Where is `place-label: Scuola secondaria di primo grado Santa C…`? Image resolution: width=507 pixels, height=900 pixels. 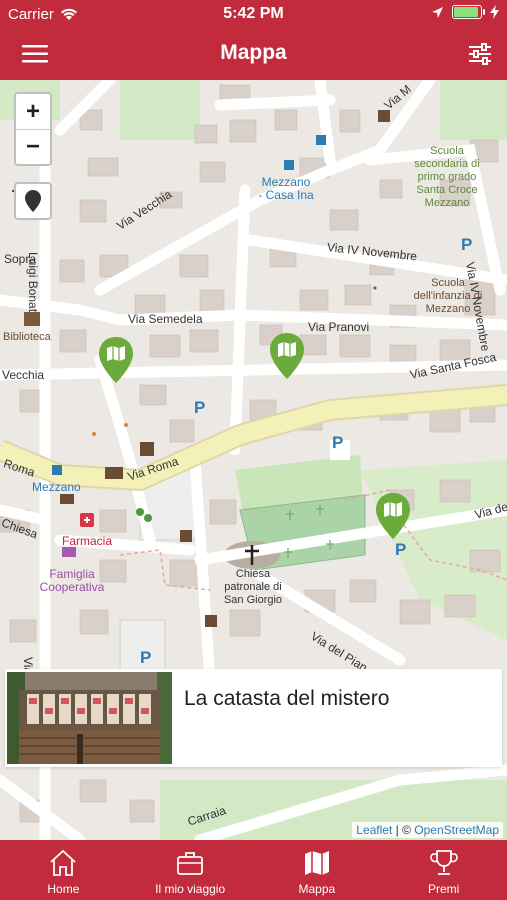 place-label: Scuola secondaria di primo grado Santa C… is located at coordinates (447, 177).